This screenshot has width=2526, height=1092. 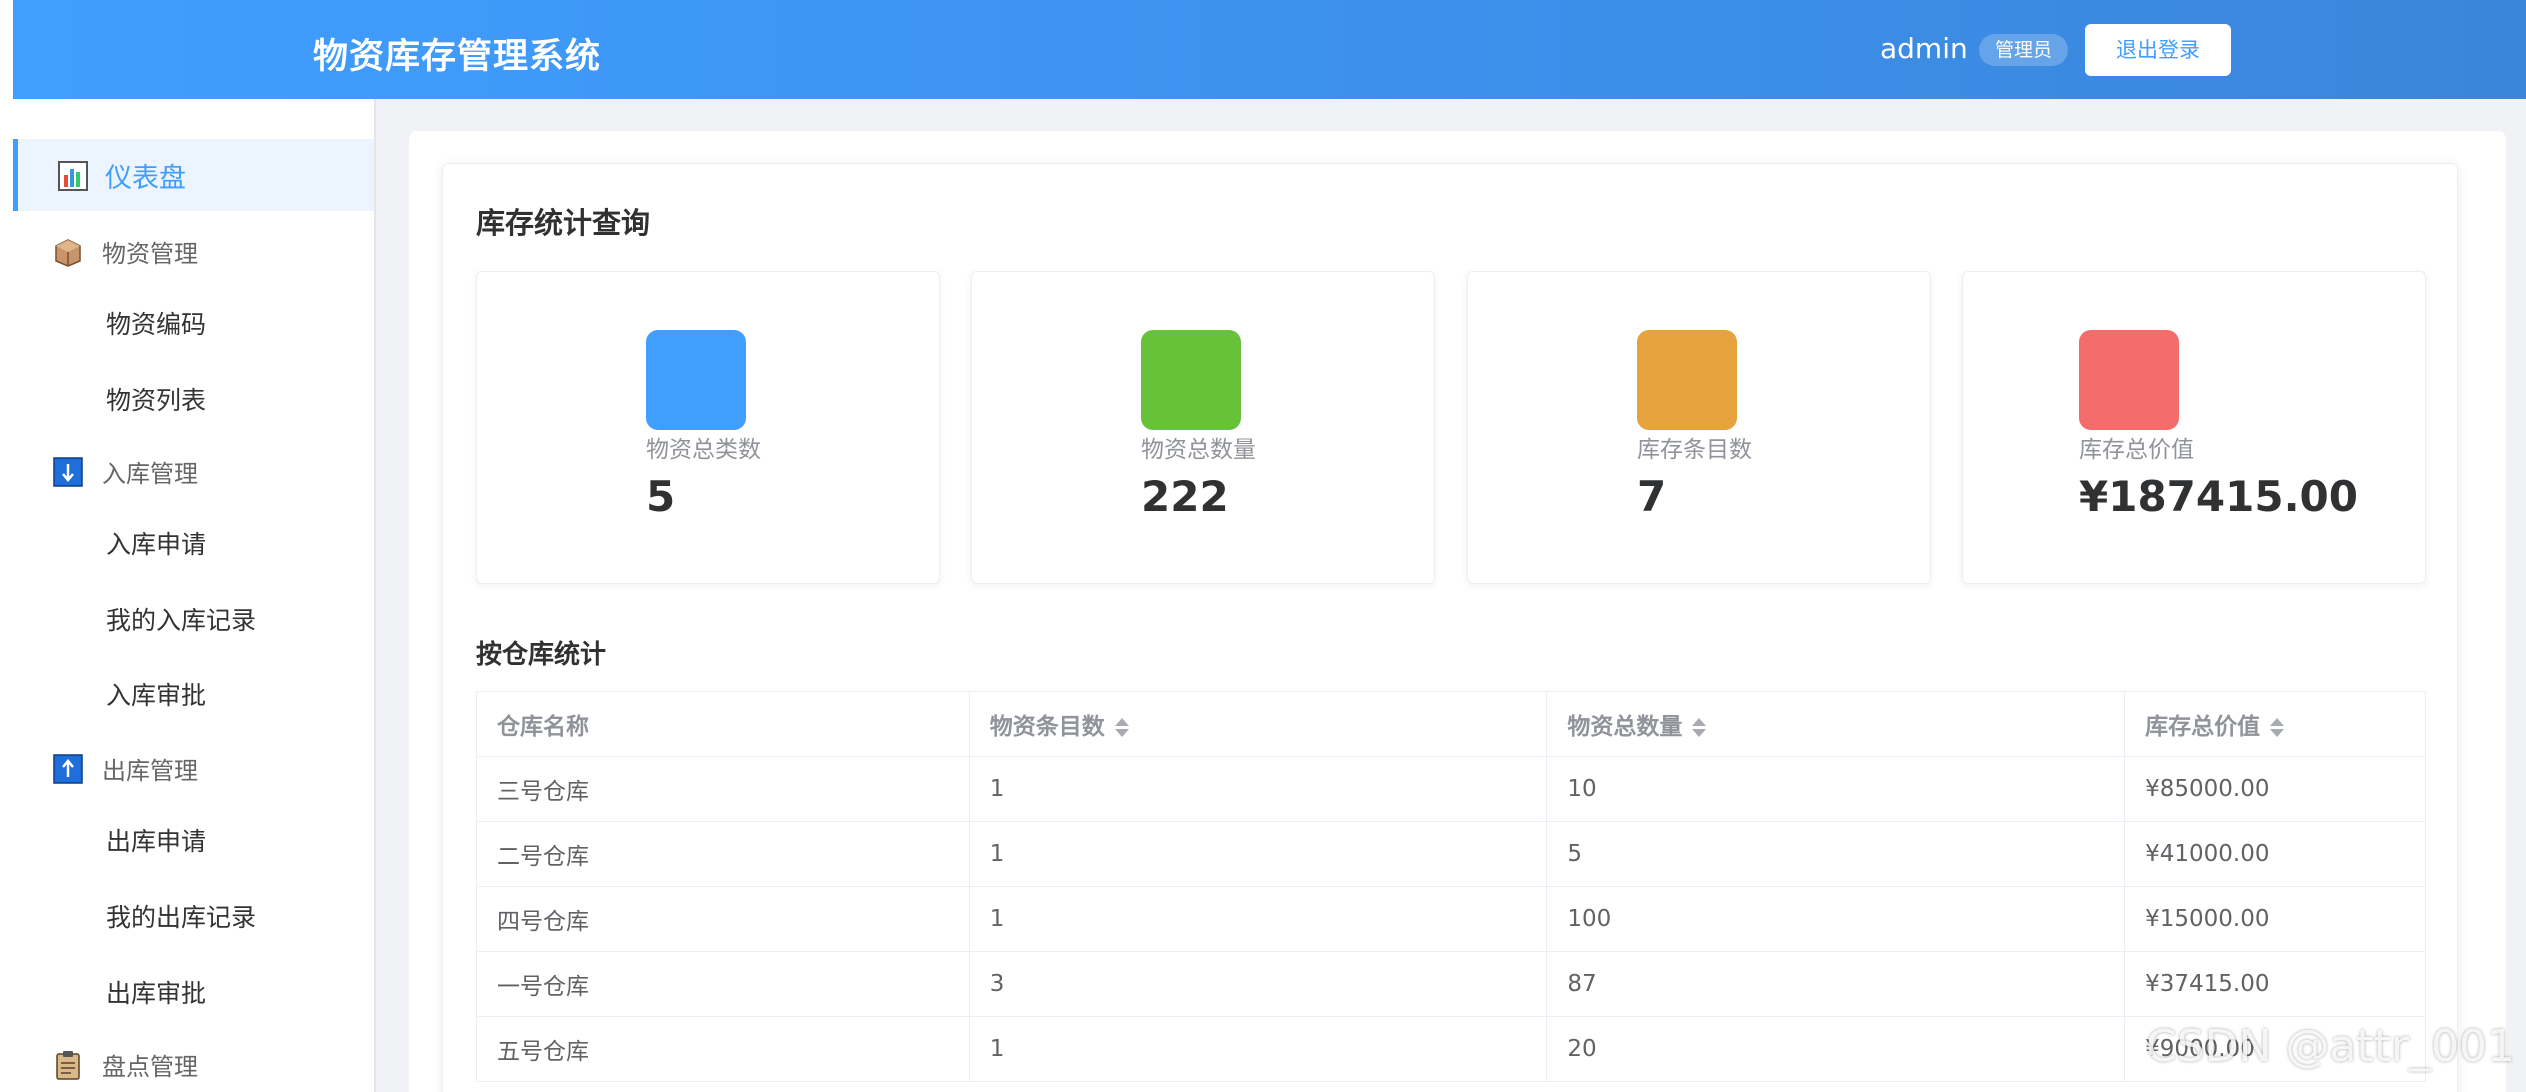 What do you see at coordinates (181, 917) in the screenshot?
I see `sidebar-item-label: 我的出库记录` at bounding box center [181, 917].